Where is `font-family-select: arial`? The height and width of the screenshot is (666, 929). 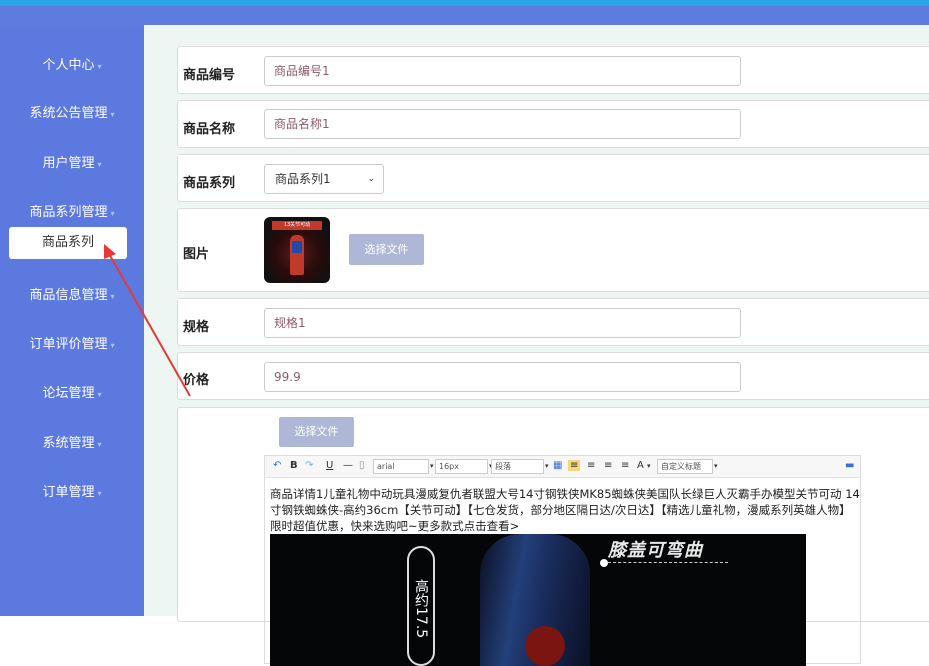 font-family-select: arial is located at coordinates (401, 466).